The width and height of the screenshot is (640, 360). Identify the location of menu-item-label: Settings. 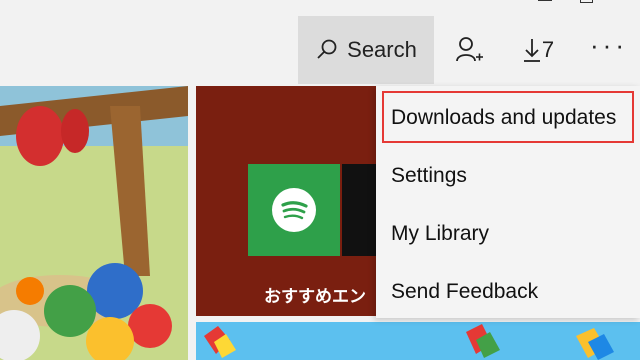
(429, 175).